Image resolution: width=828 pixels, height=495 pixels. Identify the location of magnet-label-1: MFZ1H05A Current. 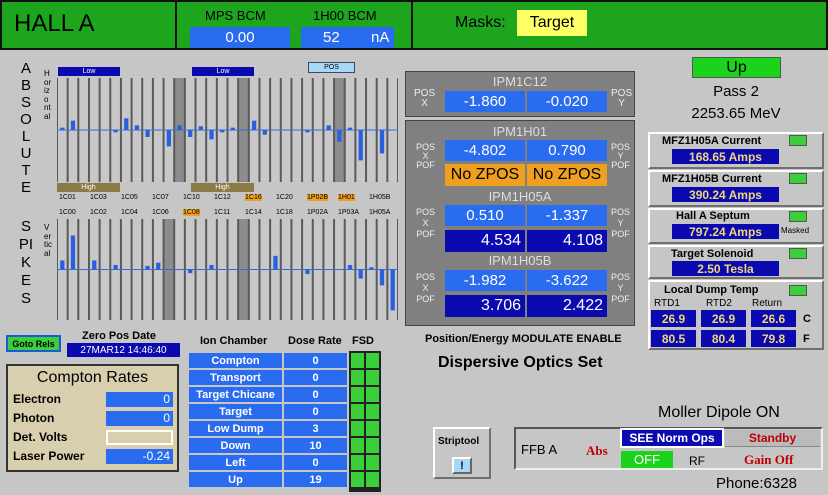
(712, 141).